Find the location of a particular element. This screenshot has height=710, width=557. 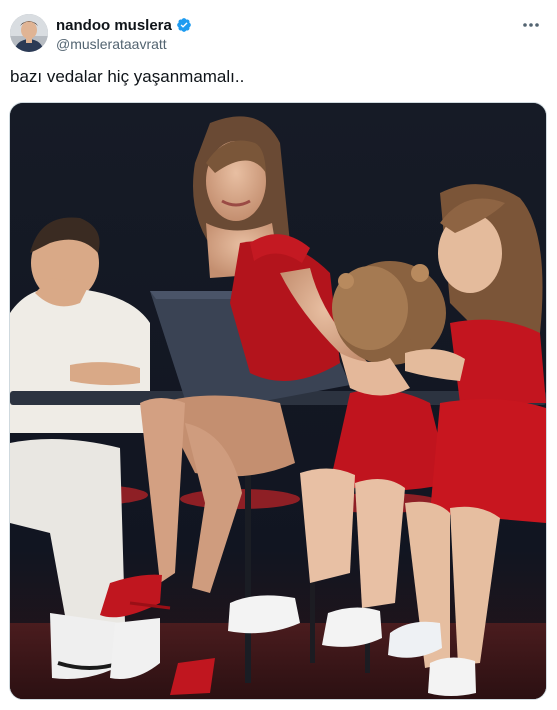

author-handle: @muslerataavratt is located at coordinates (124, 44).